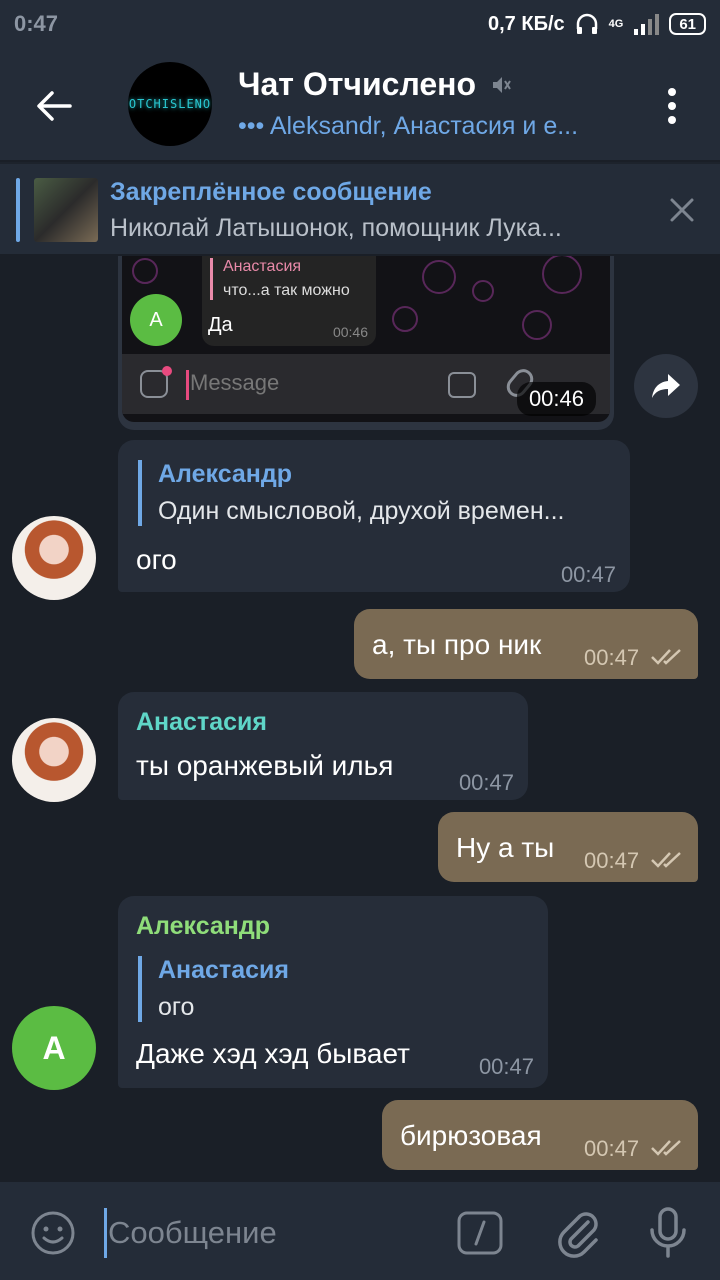 The image size is (720, 1280). What do you see at coordinates (682, 210) in the screenshot?
I see `close-icon` at bounding box center [682, 210].